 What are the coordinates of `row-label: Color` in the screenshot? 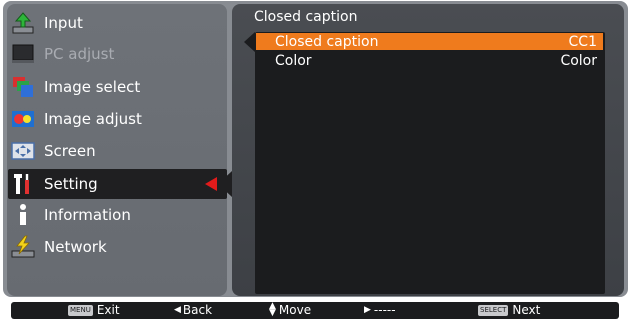 It's located at (293, 60).